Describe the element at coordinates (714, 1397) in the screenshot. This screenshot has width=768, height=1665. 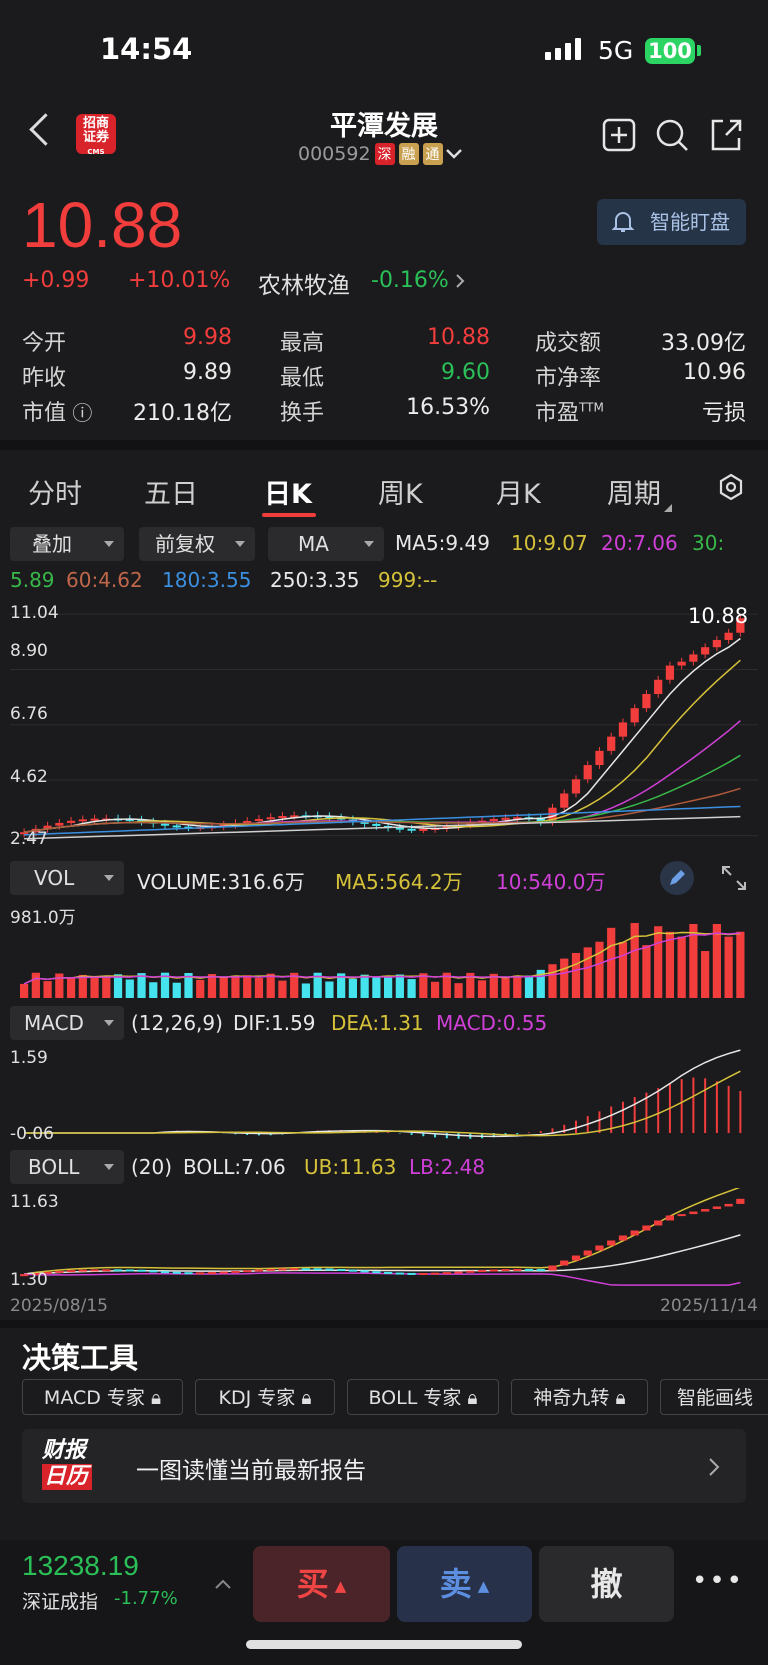
I see `tool-smart-draw: 智能画线` at that location.